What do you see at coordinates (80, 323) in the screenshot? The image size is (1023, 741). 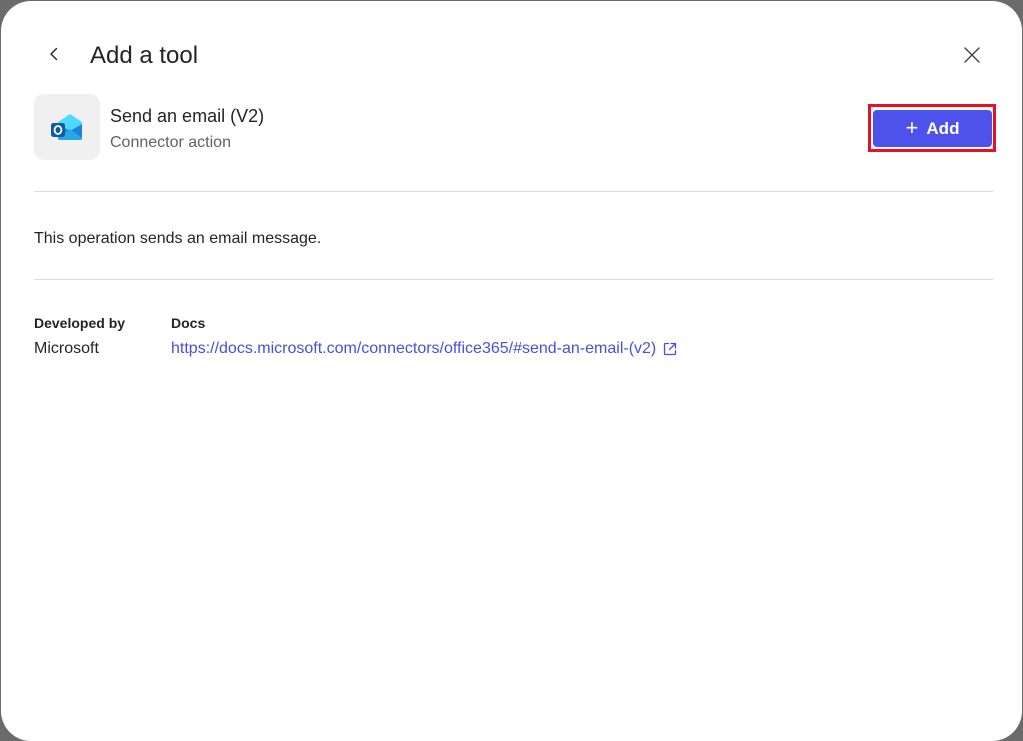 I see `developed-by-label: Developed by` at bounding box center [80, 323].